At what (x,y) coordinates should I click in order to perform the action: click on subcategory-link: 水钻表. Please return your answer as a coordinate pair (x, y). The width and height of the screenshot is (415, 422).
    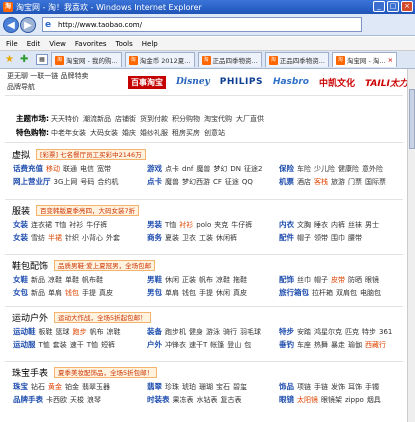
    Looking at the image, I should click on (207, 400).